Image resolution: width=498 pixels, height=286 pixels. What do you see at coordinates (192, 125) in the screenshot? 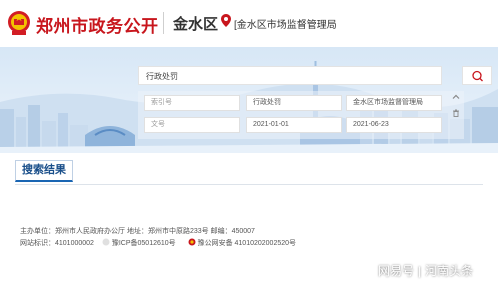
I see `document-number-field: 文号` at bounding box center [192, 125].